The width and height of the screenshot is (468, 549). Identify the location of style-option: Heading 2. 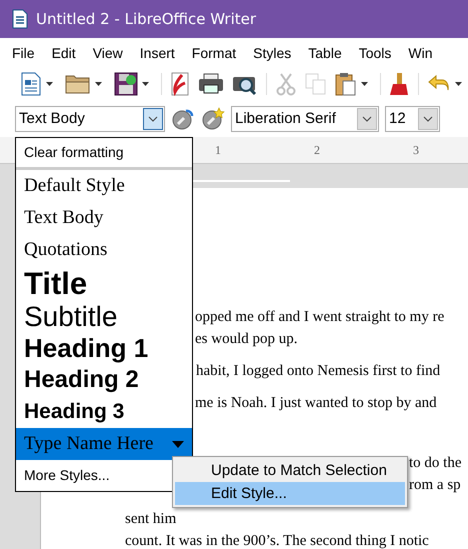
(104, 380).